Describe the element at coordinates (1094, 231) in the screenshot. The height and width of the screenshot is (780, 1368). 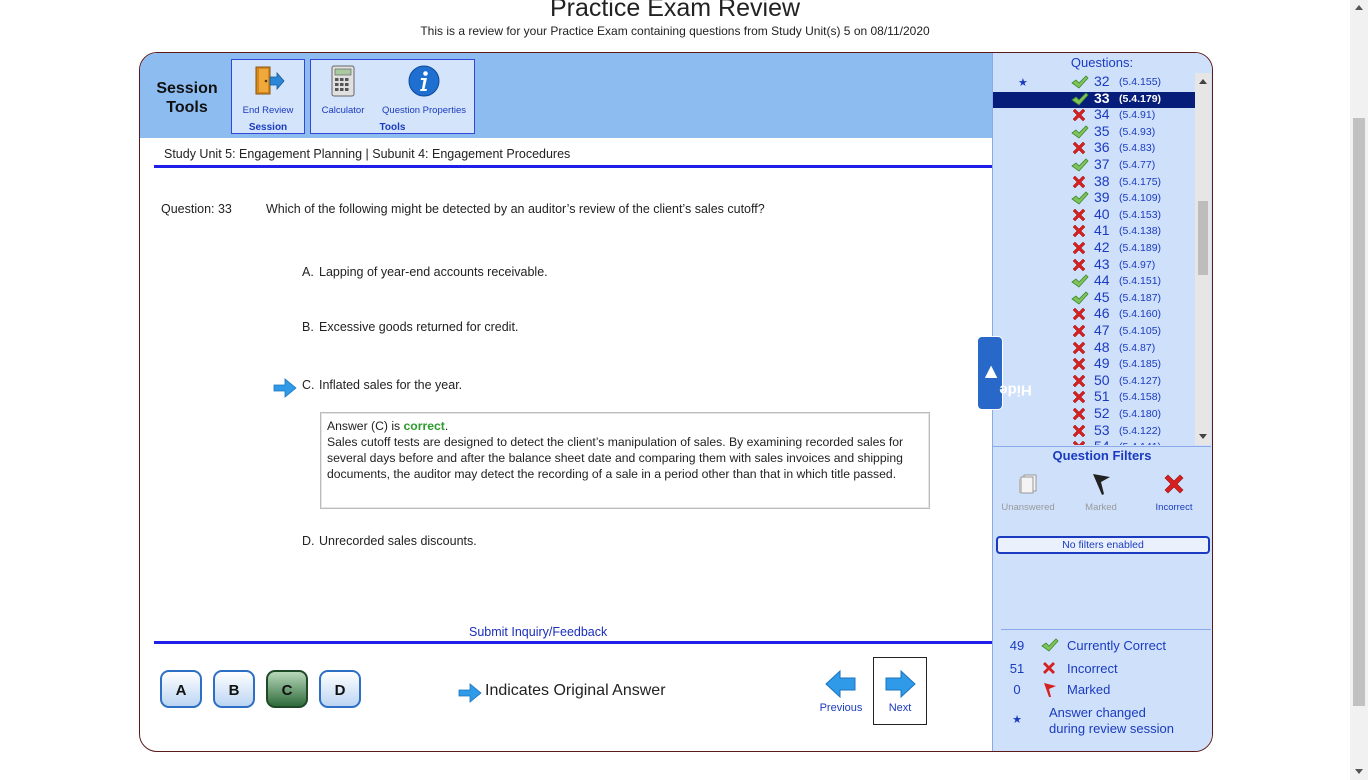
I see `question-list-item: 41 (5.4.138)` at that location.